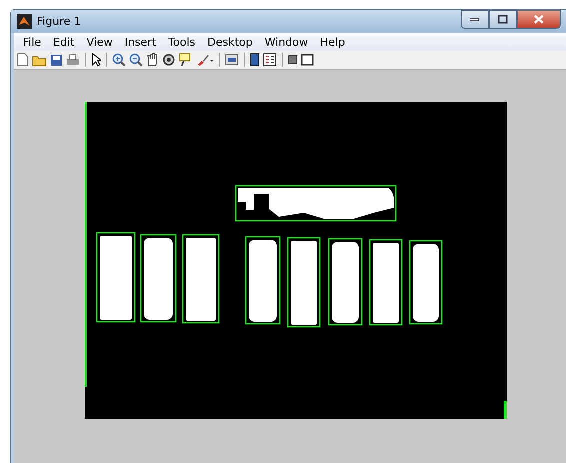 This screenshot has width=566, height=463. What do you see at coordinates (56, 60) in the screenshot?
I see `save-icon` at bounding box center [56, 60].